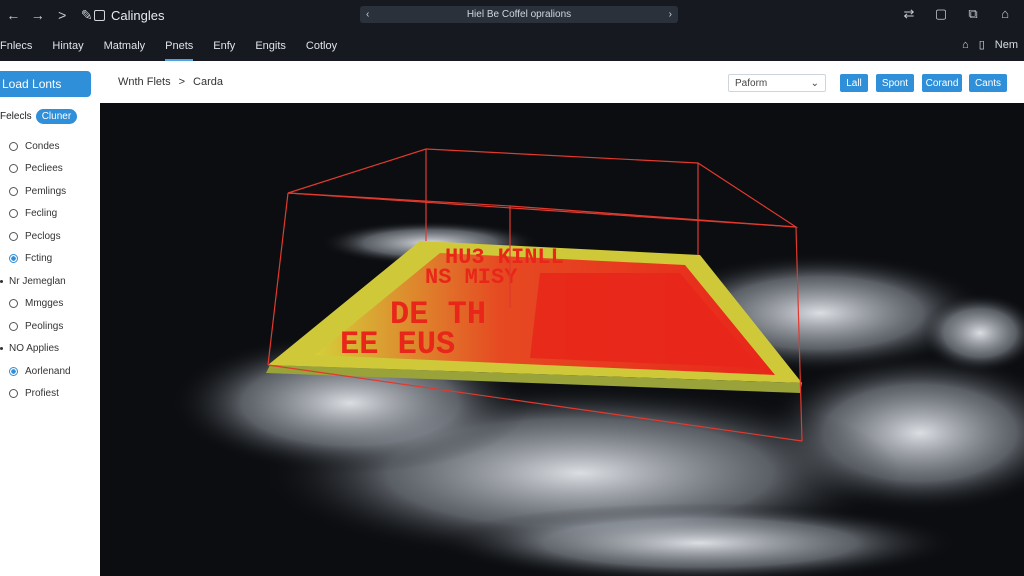 This screenshot has width=1024, height=576. Describe the element at coordinates (42, 394) in the screenshot. I see `sidebar-option-label: Profiest` at that location.